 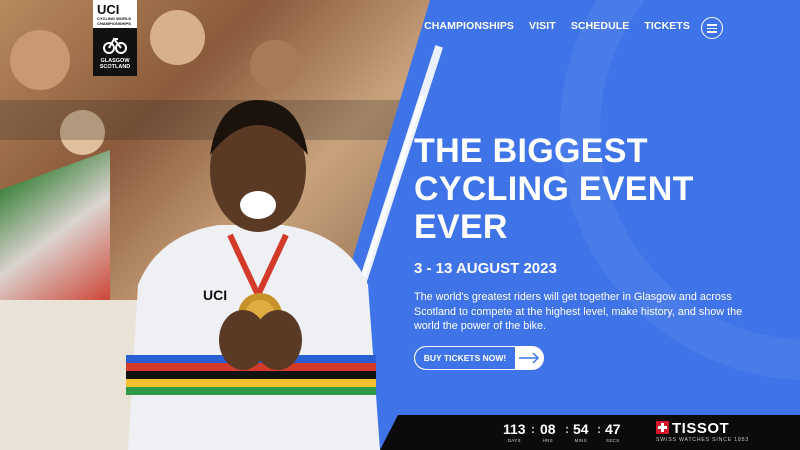 I want to click on hamburger-icon, so click(x=712, y=28).